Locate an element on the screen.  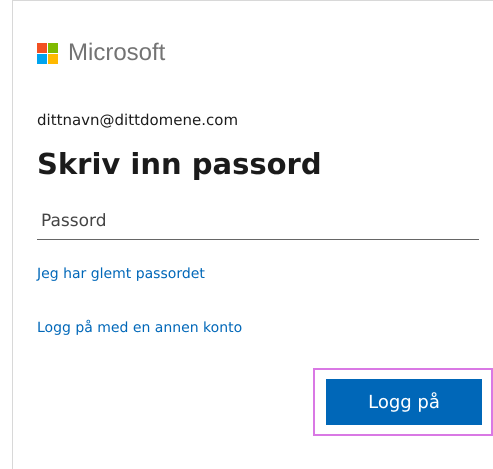
brand-name: Microsoft is located at coordinates (117, 53).